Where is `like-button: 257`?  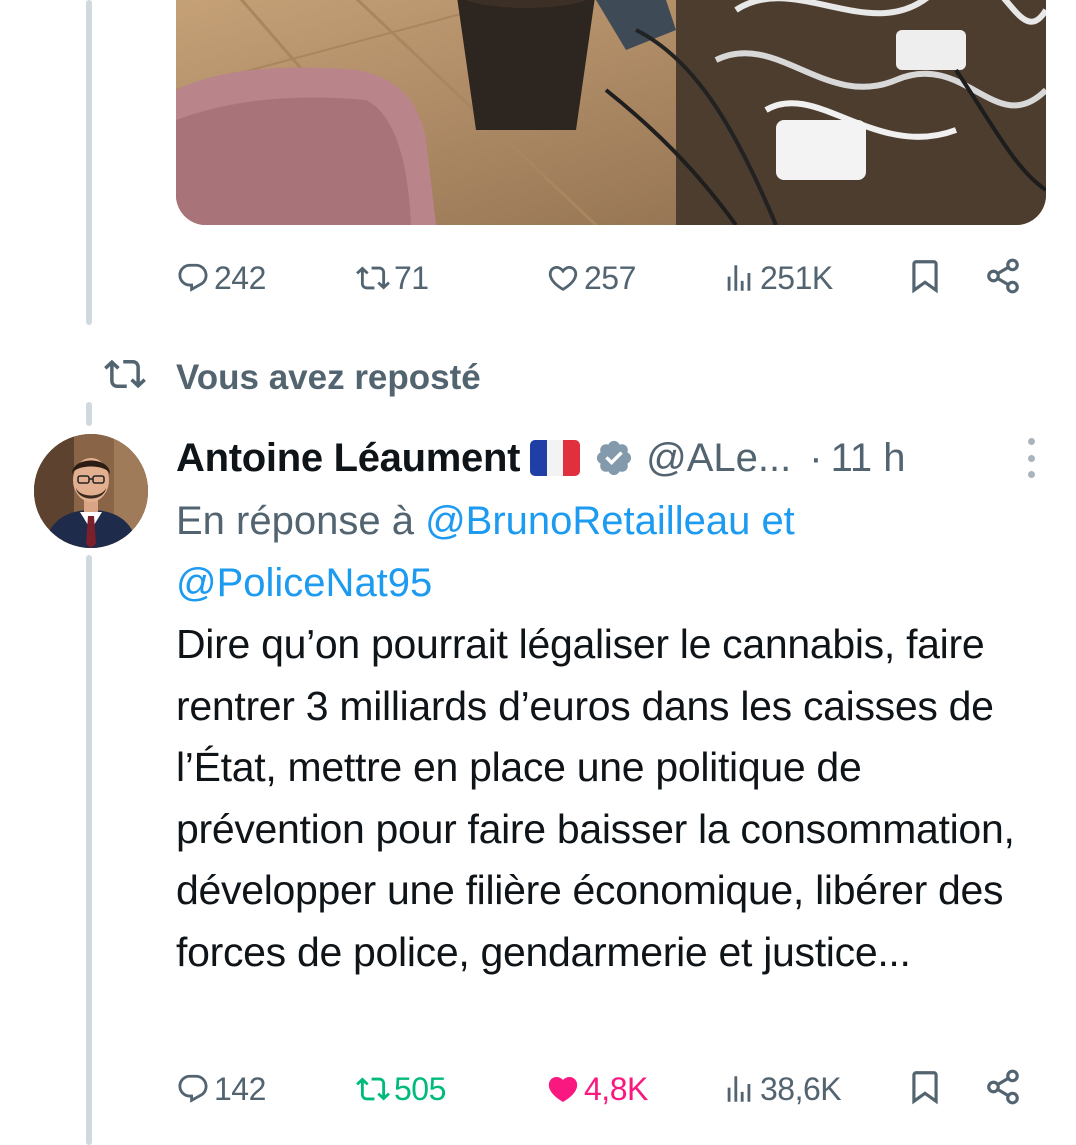
like-button: 257 is located at coordinates (591, 278).